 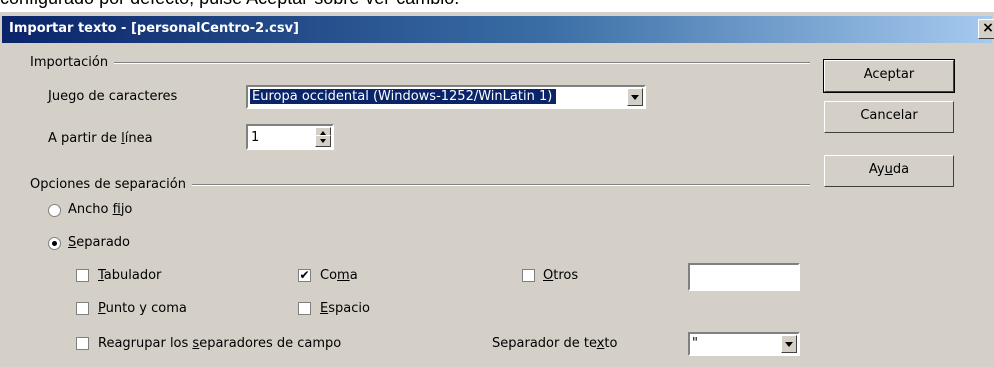 I want to click on import-group-label: Importación, so click(x=72, y=62).